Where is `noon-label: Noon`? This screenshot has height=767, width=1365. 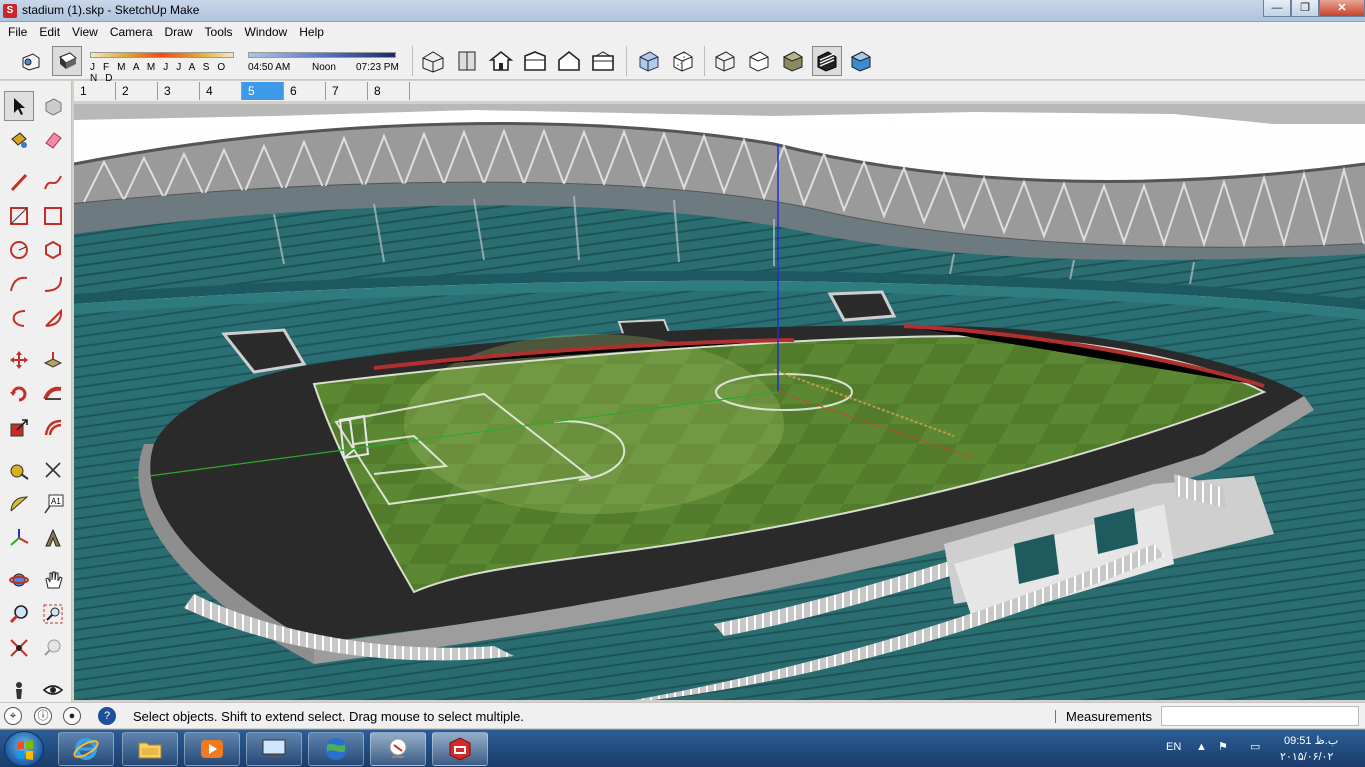
noon-label: Noon is located at coordinates (324, 67).